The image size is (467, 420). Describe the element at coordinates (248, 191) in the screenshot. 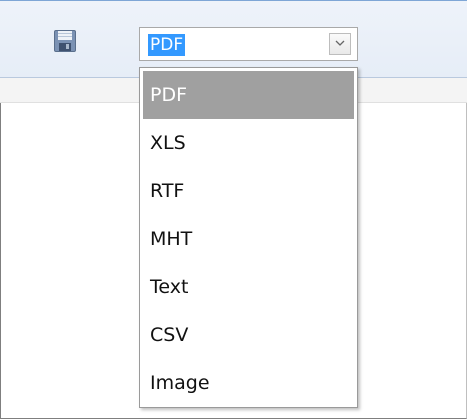

I see `option-rtf: RTF` at that location.